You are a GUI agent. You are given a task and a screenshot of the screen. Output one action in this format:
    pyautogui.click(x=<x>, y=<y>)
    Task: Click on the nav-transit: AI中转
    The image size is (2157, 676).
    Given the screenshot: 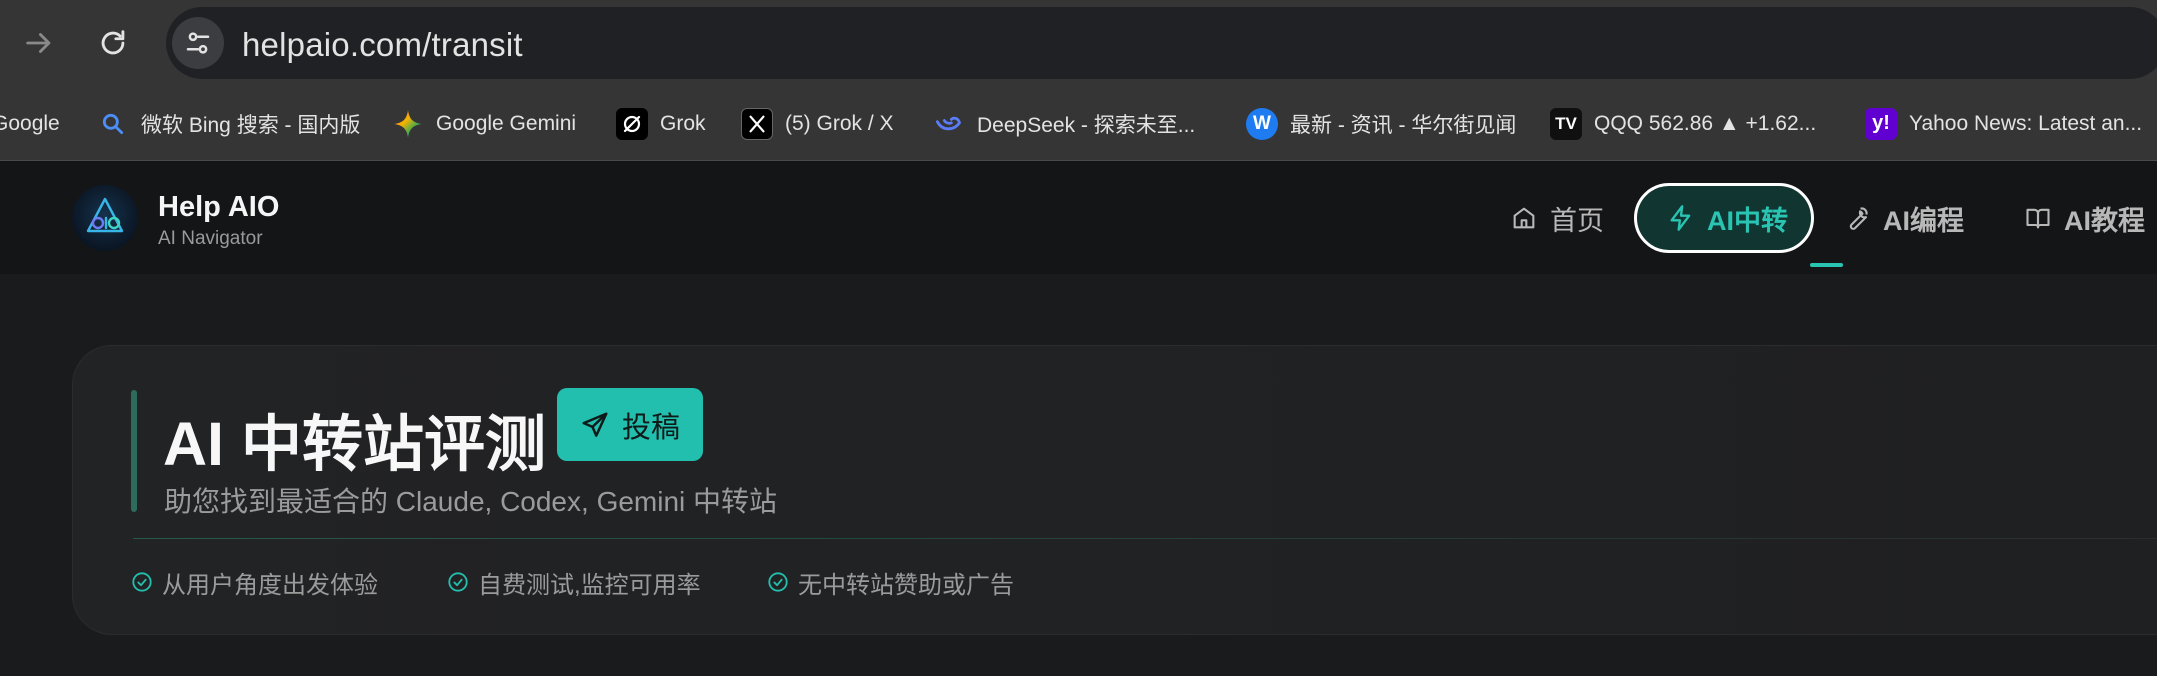 What is the action you would take?
    pyautogui.click(x=1724, y=218)
    